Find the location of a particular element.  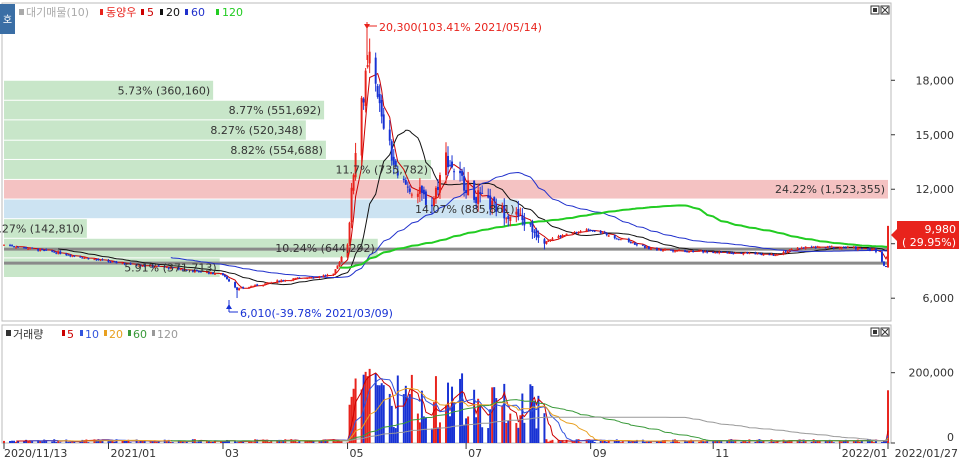

ma120-marker-icon is located at coordinates (217, 12).